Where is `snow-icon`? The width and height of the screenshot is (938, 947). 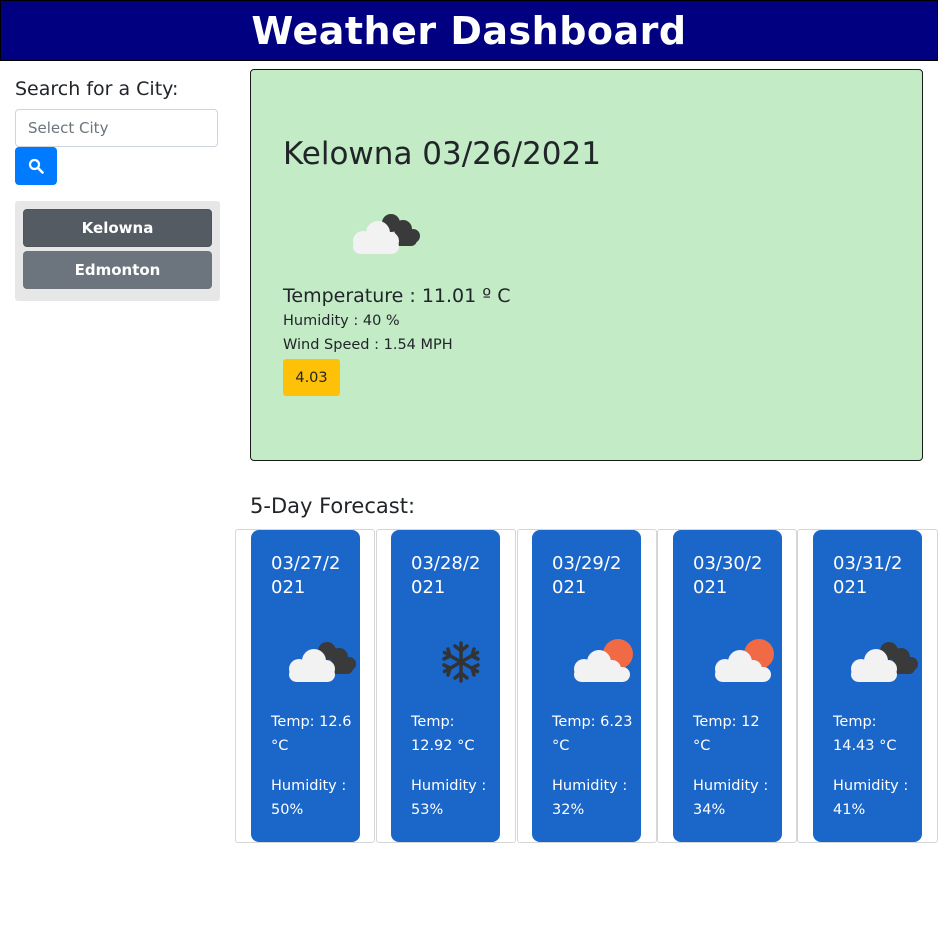
snow-icon is located at coordinates (461, 662).